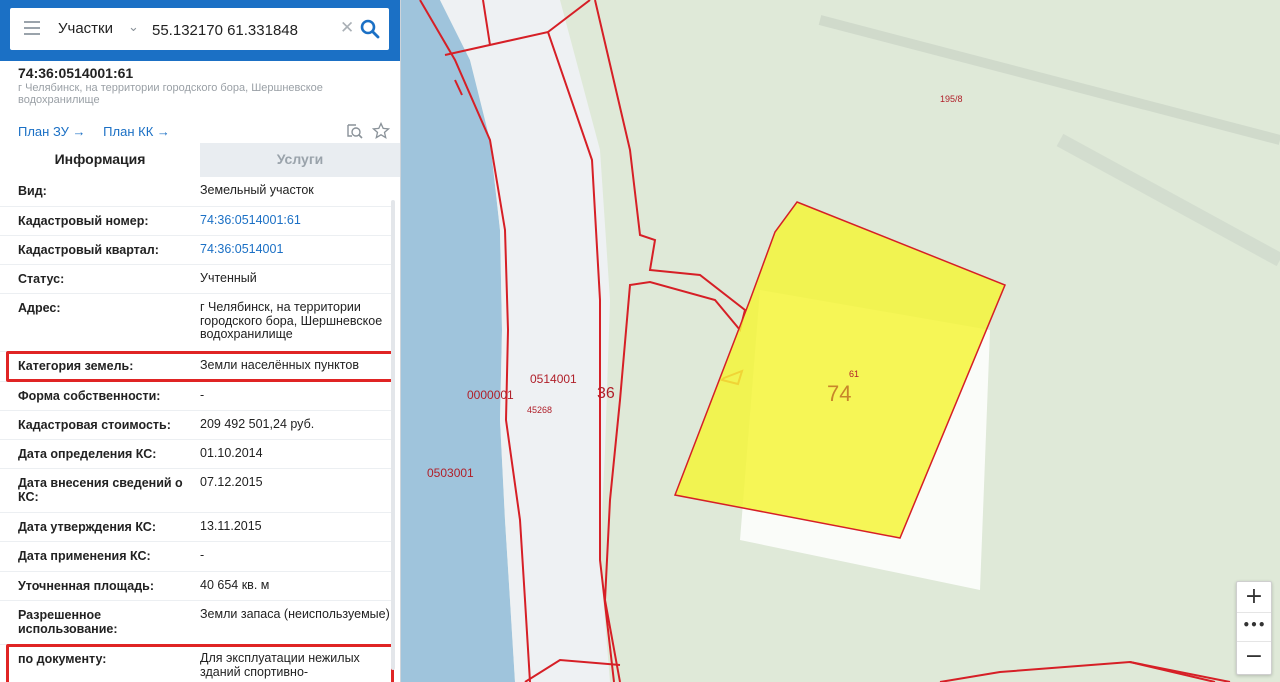 This screenshot has width=1280, height=682. I want to click on row-label: Уточненная площадь:, so click(86, 586).